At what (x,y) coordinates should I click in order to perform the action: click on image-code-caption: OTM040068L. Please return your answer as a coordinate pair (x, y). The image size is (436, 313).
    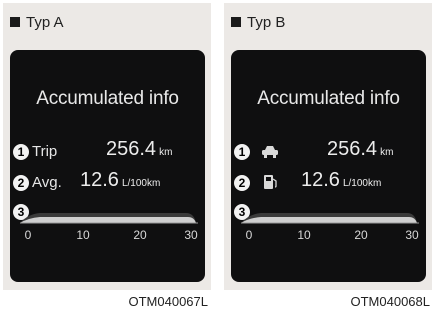
    Looking at the image, I should click on (390, 301).